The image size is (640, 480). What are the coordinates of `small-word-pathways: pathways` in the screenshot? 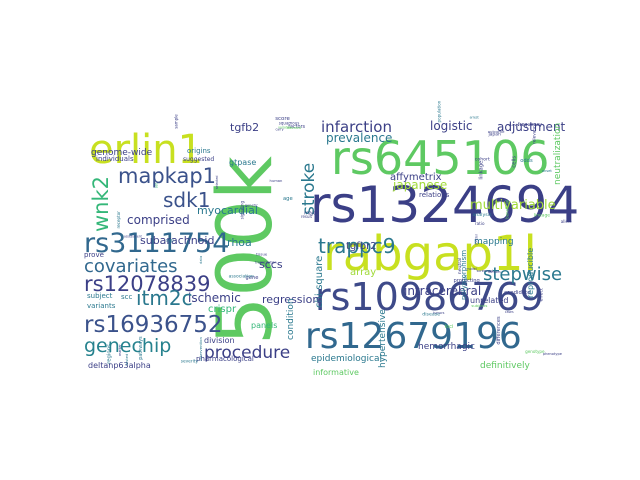 It's located at (141, 348).